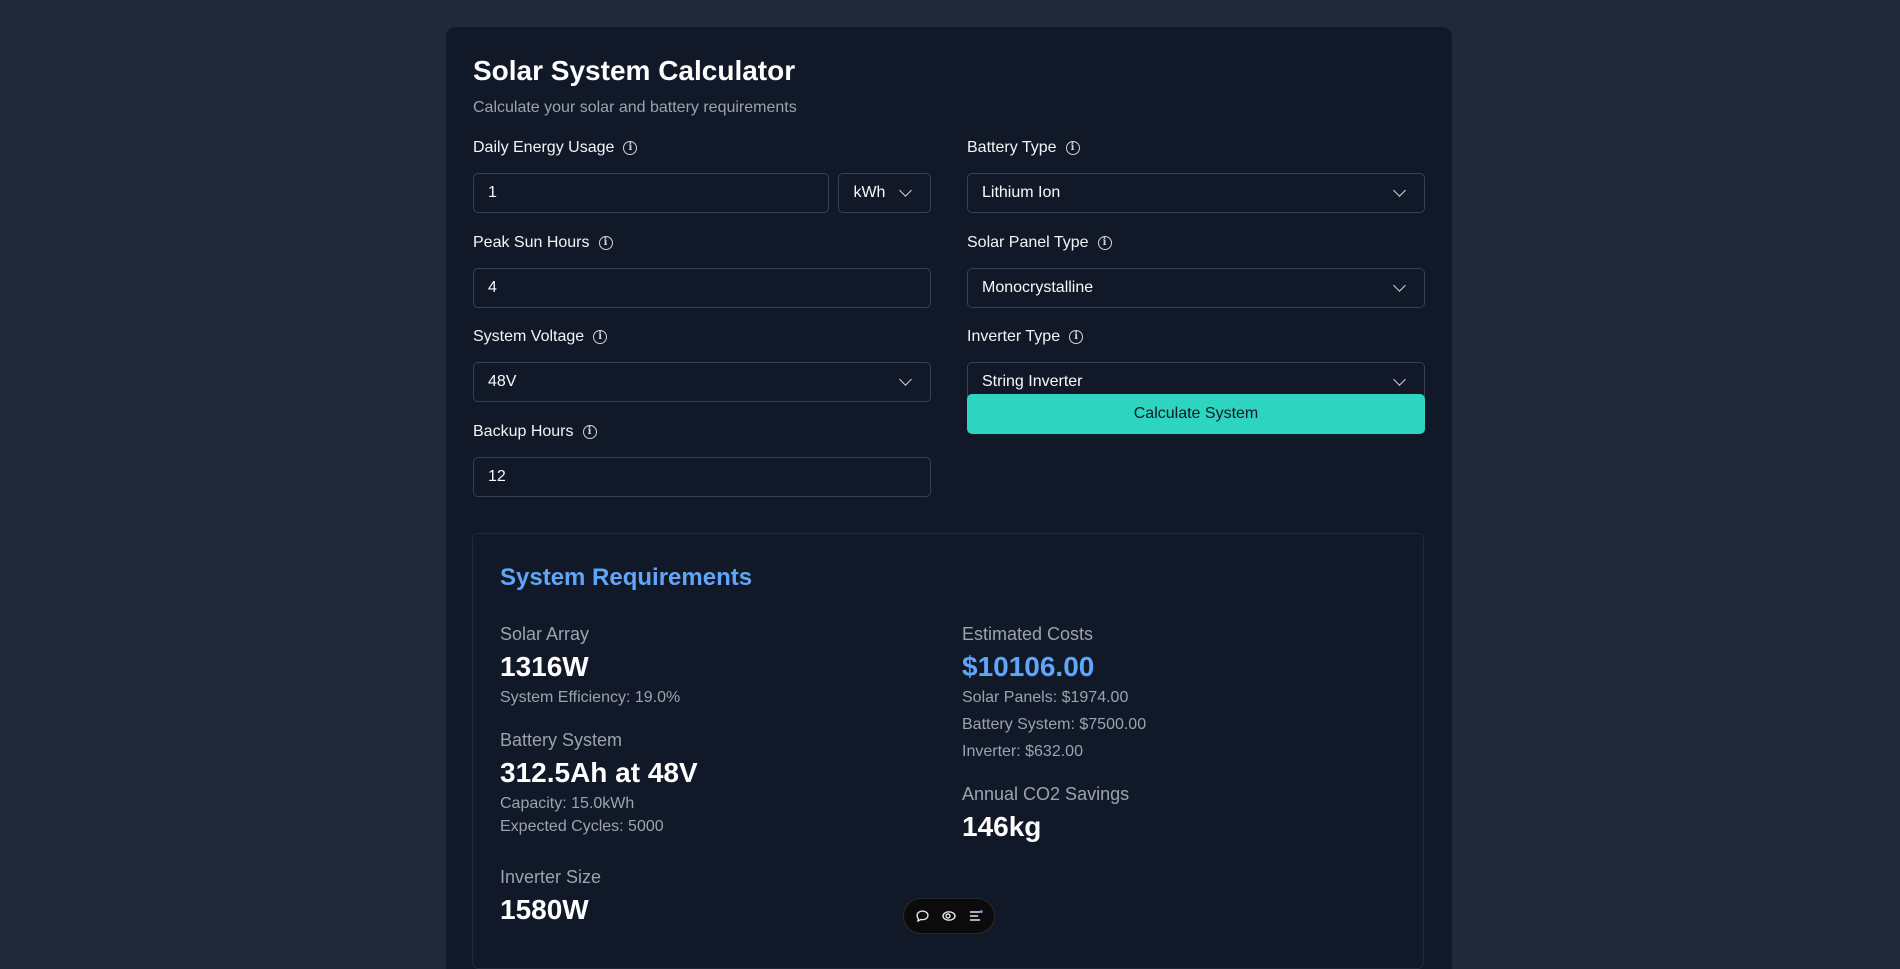  What do you see at coordinates (1028, 666) in the screenshot?
I see `estimated-costs-total: $10106.00` at bounding box center [1028, 666].